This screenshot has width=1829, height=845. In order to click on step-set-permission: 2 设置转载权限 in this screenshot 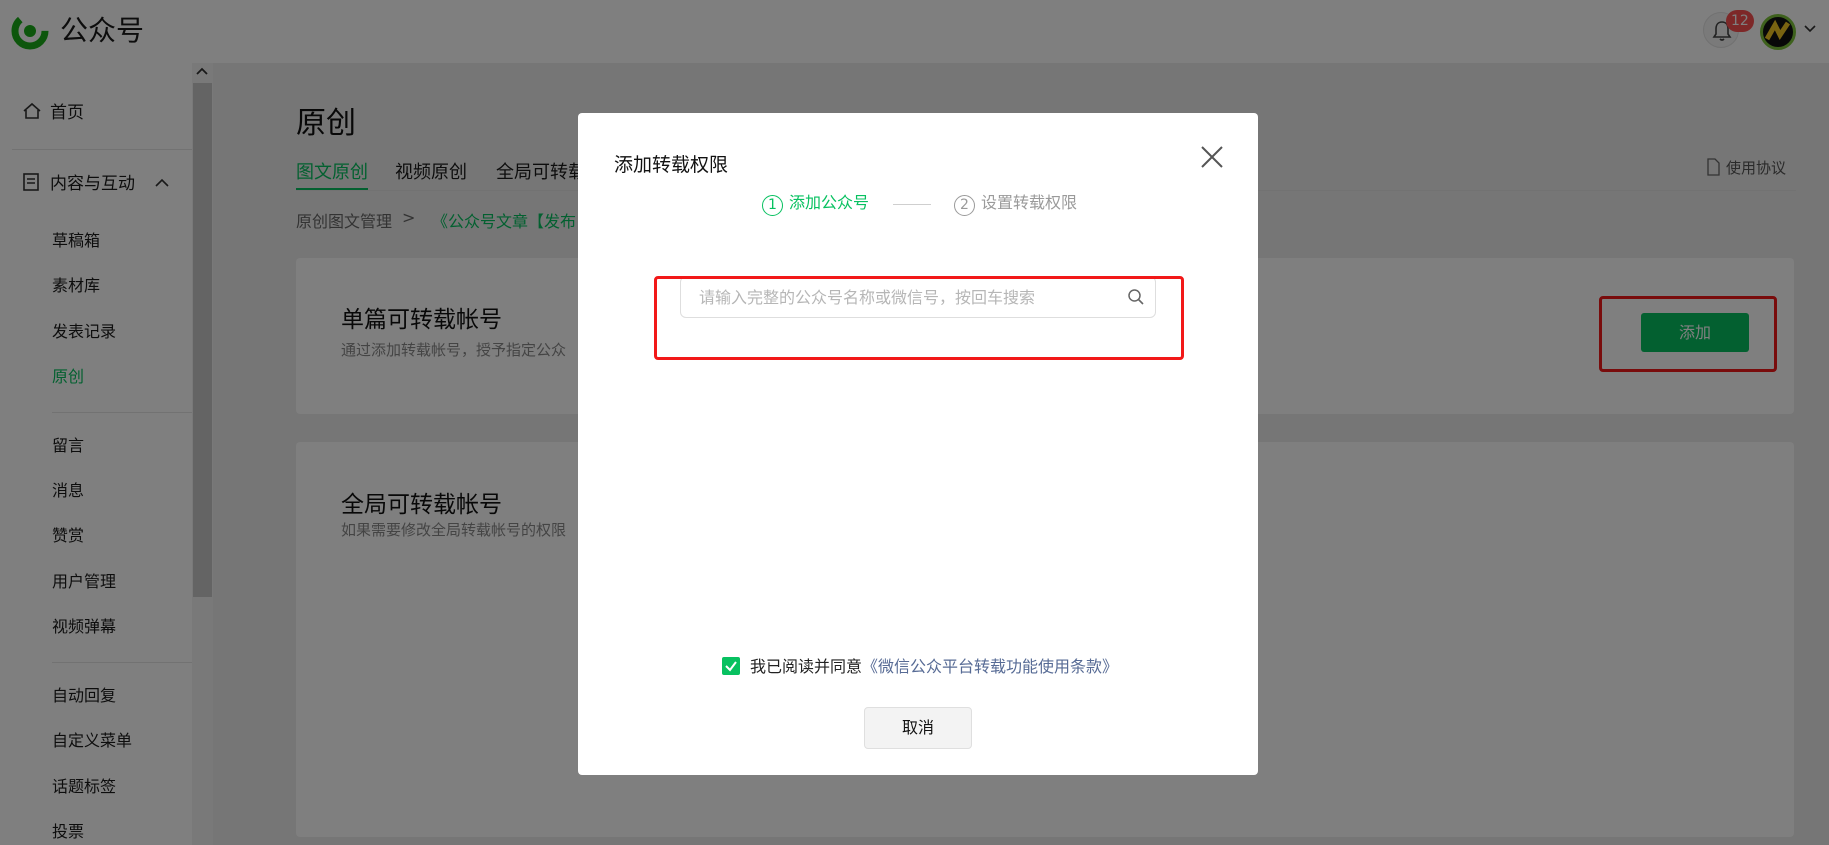, I will do `click(1015, 204)`.